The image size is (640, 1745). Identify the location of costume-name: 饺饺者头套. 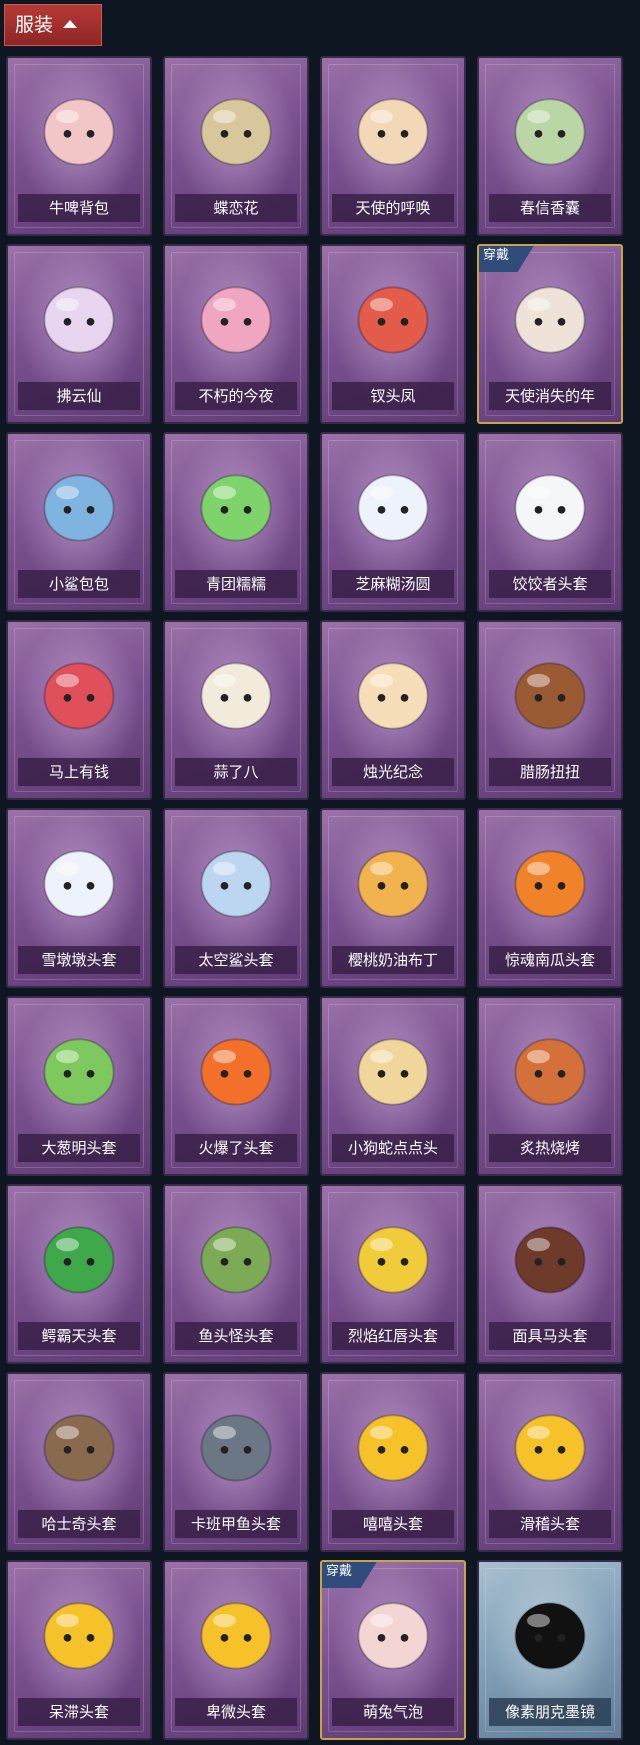
(550, 584).